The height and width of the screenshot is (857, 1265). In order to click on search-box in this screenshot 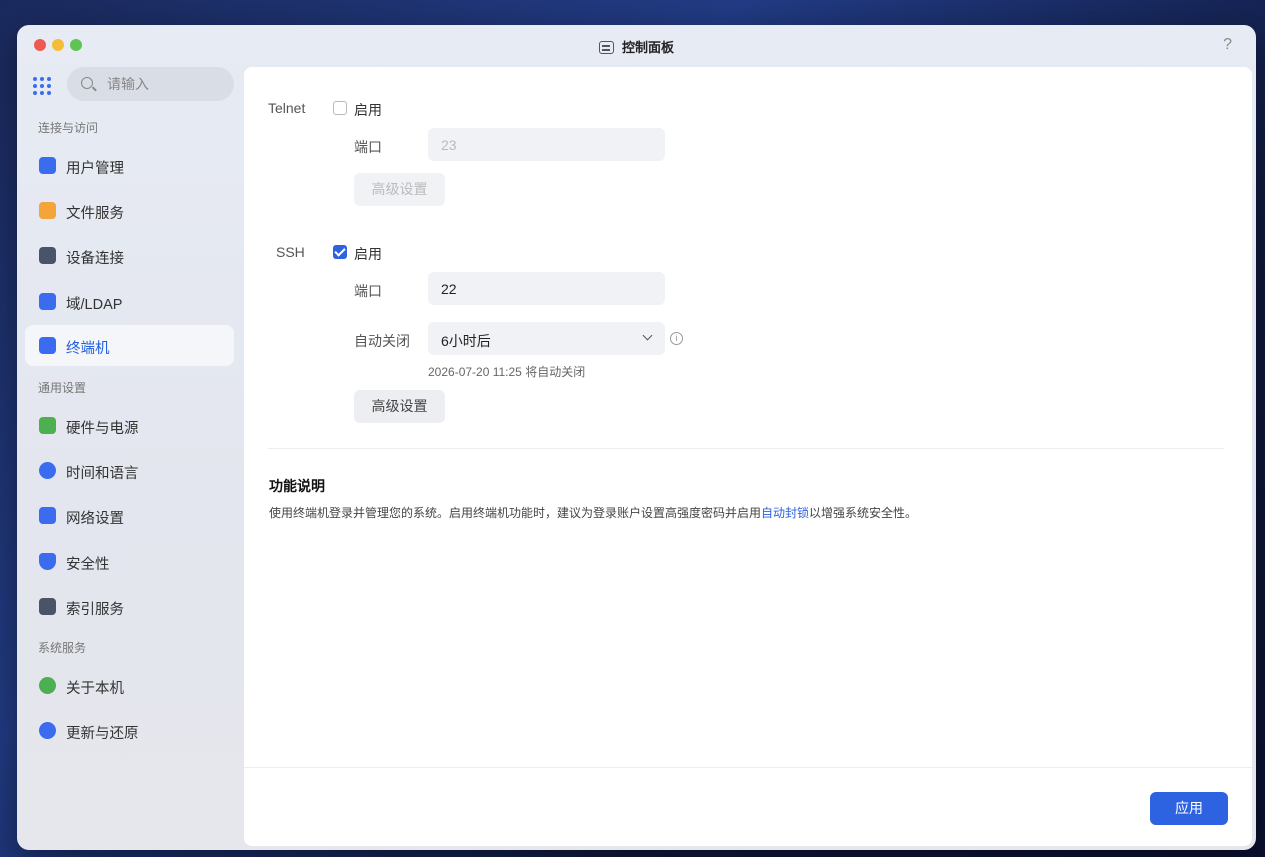, I will do `click(150, 84)`.